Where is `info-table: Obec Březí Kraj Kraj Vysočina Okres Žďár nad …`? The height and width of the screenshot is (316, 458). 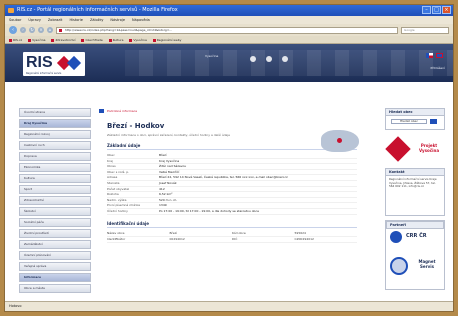 info-table: Obec Březí Kraj Kraj Vysočina Okres Žďár nad … is located at coordinates (234, 184).